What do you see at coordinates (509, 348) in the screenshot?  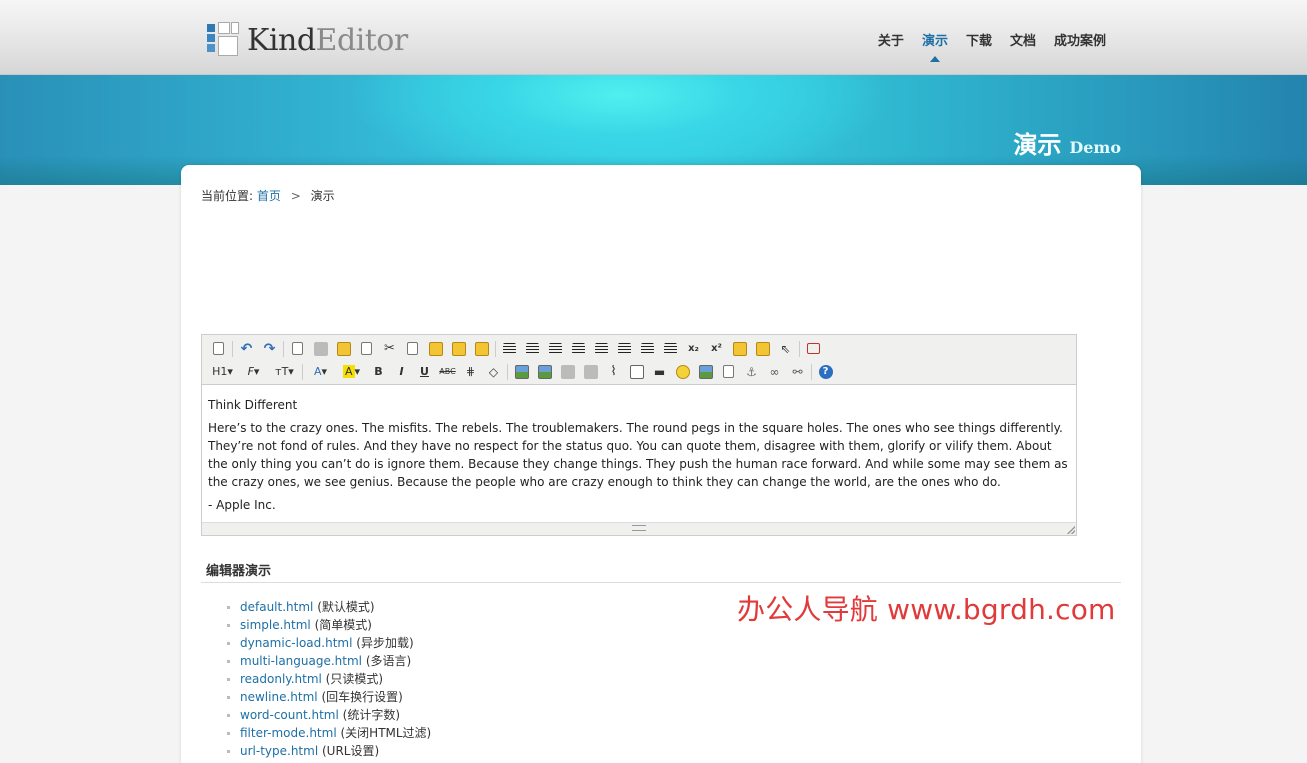 I see `align-left-icon` at bounding box center [509, 348].